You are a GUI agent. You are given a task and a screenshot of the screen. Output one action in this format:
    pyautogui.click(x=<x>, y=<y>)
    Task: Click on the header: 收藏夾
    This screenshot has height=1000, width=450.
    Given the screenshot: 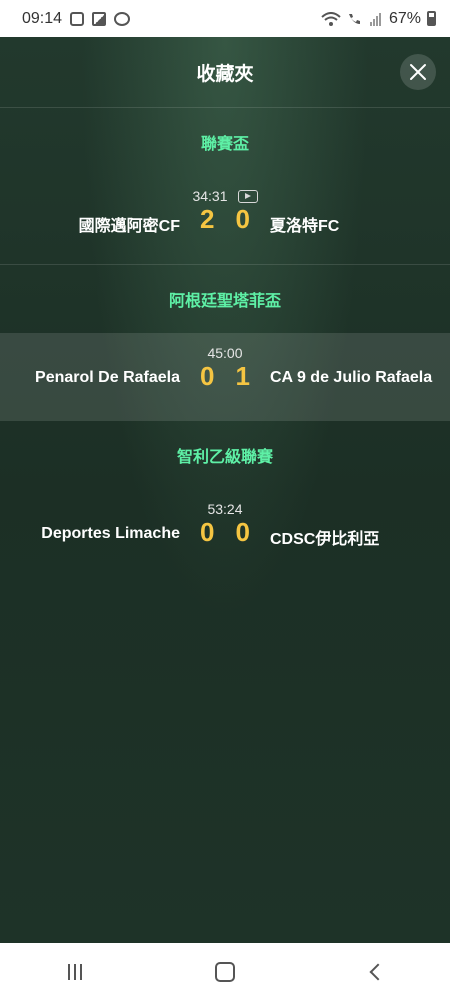 What is the action you would take?
    pyautogui.click(x=225, y=72)
    